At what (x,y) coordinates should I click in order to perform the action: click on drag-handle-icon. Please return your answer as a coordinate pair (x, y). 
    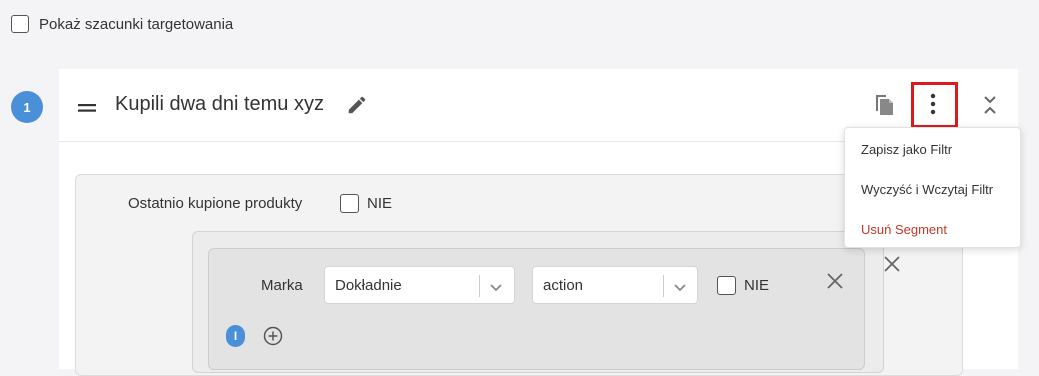
    Looking at the image, I should click on (87, 106).